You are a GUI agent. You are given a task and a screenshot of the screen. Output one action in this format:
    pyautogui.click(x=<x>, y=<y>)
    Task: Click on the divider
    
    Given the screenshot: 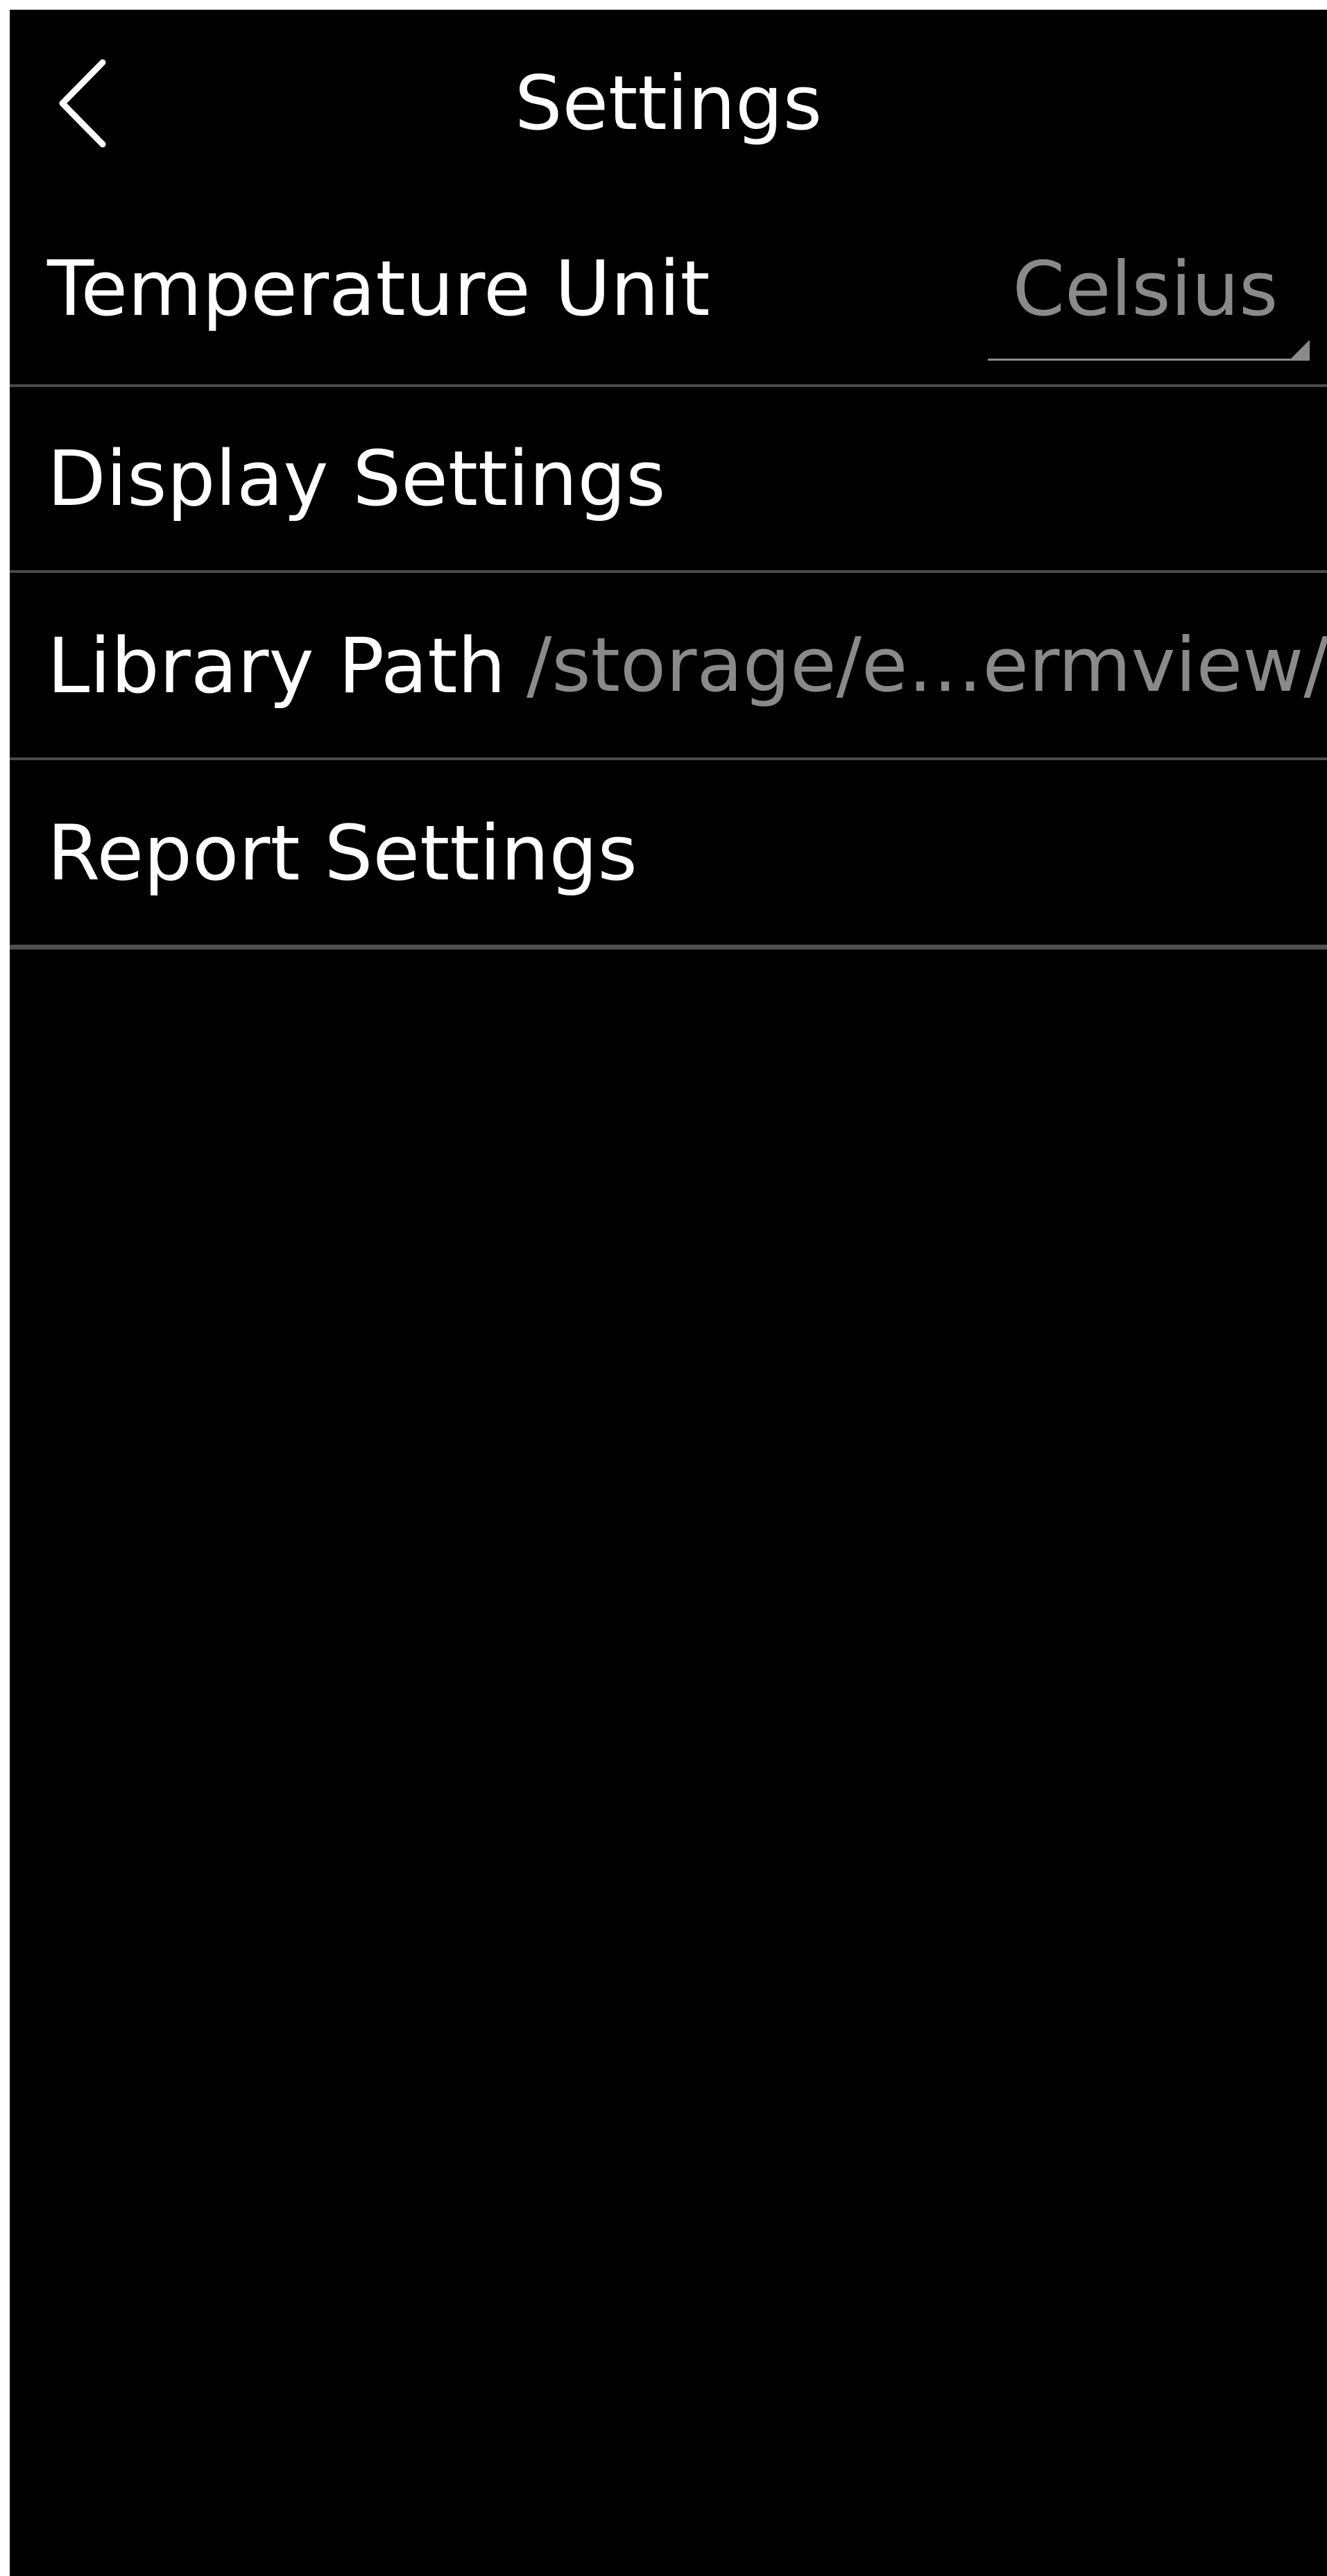 What is the action you would take?
    pyautogui.click(x=668, y=947)
    